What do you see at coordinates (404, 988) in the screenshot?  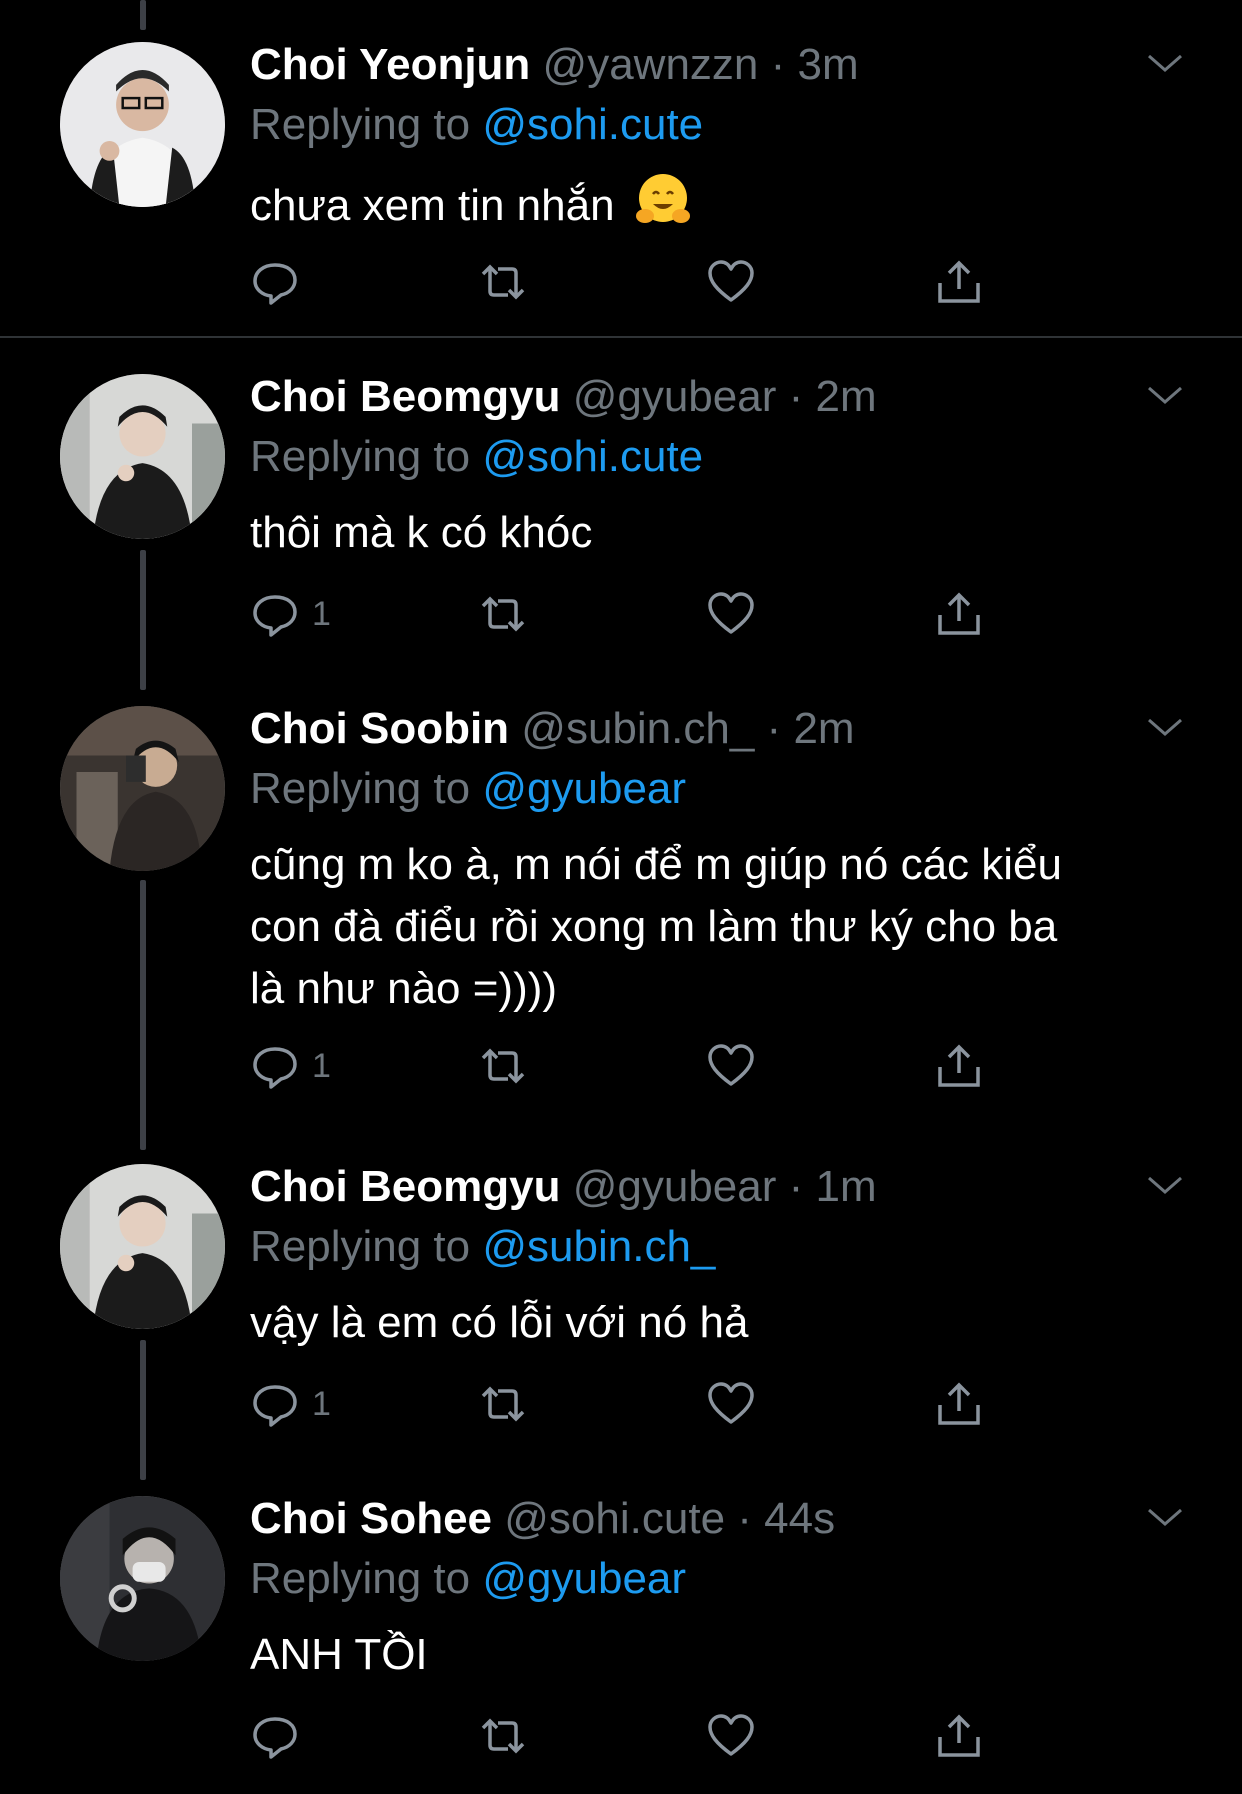 I see `tweet-text-line: là như nào =))))` at bounding box center [404, 988].